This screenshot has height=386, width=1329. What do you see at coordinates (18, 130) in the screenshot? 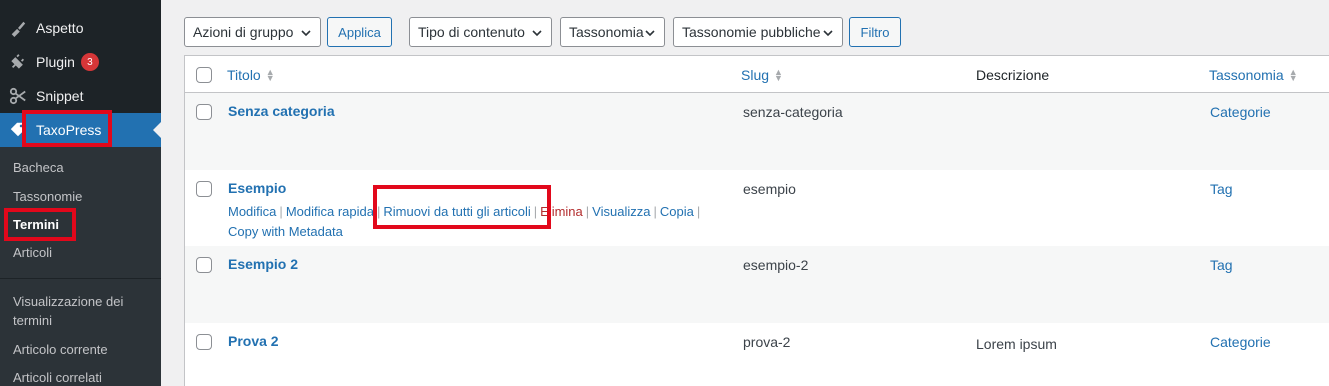
I see `tag-icon` at bounding box center [18, 130].